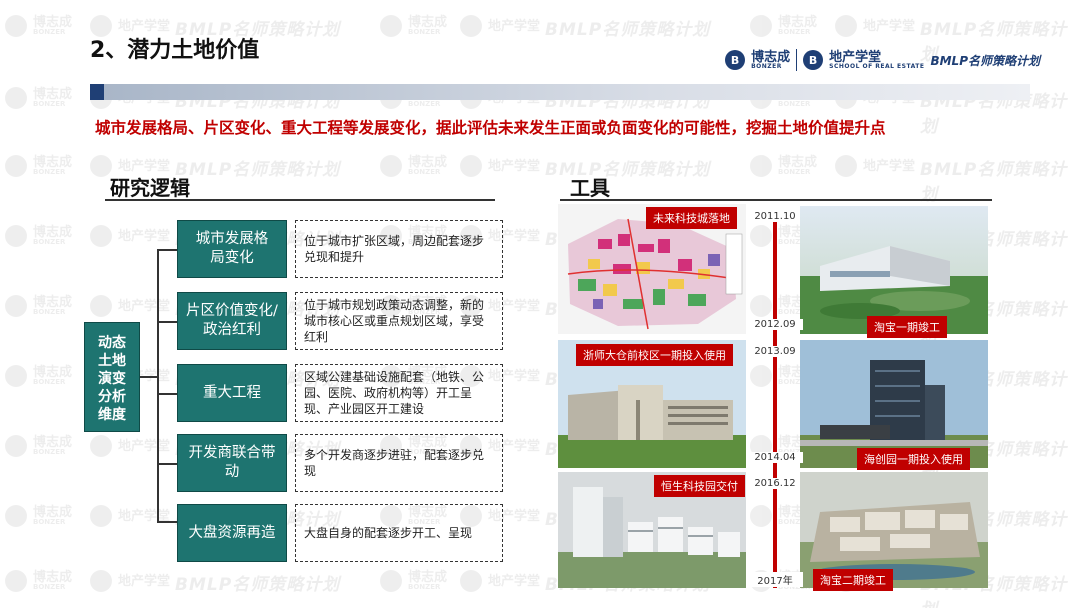 The image size is (1080, 608). What do you see at coordinates (590, 188) in the screenshot?
I see `tools-heading: 工具` at bounding box center [590, 188].